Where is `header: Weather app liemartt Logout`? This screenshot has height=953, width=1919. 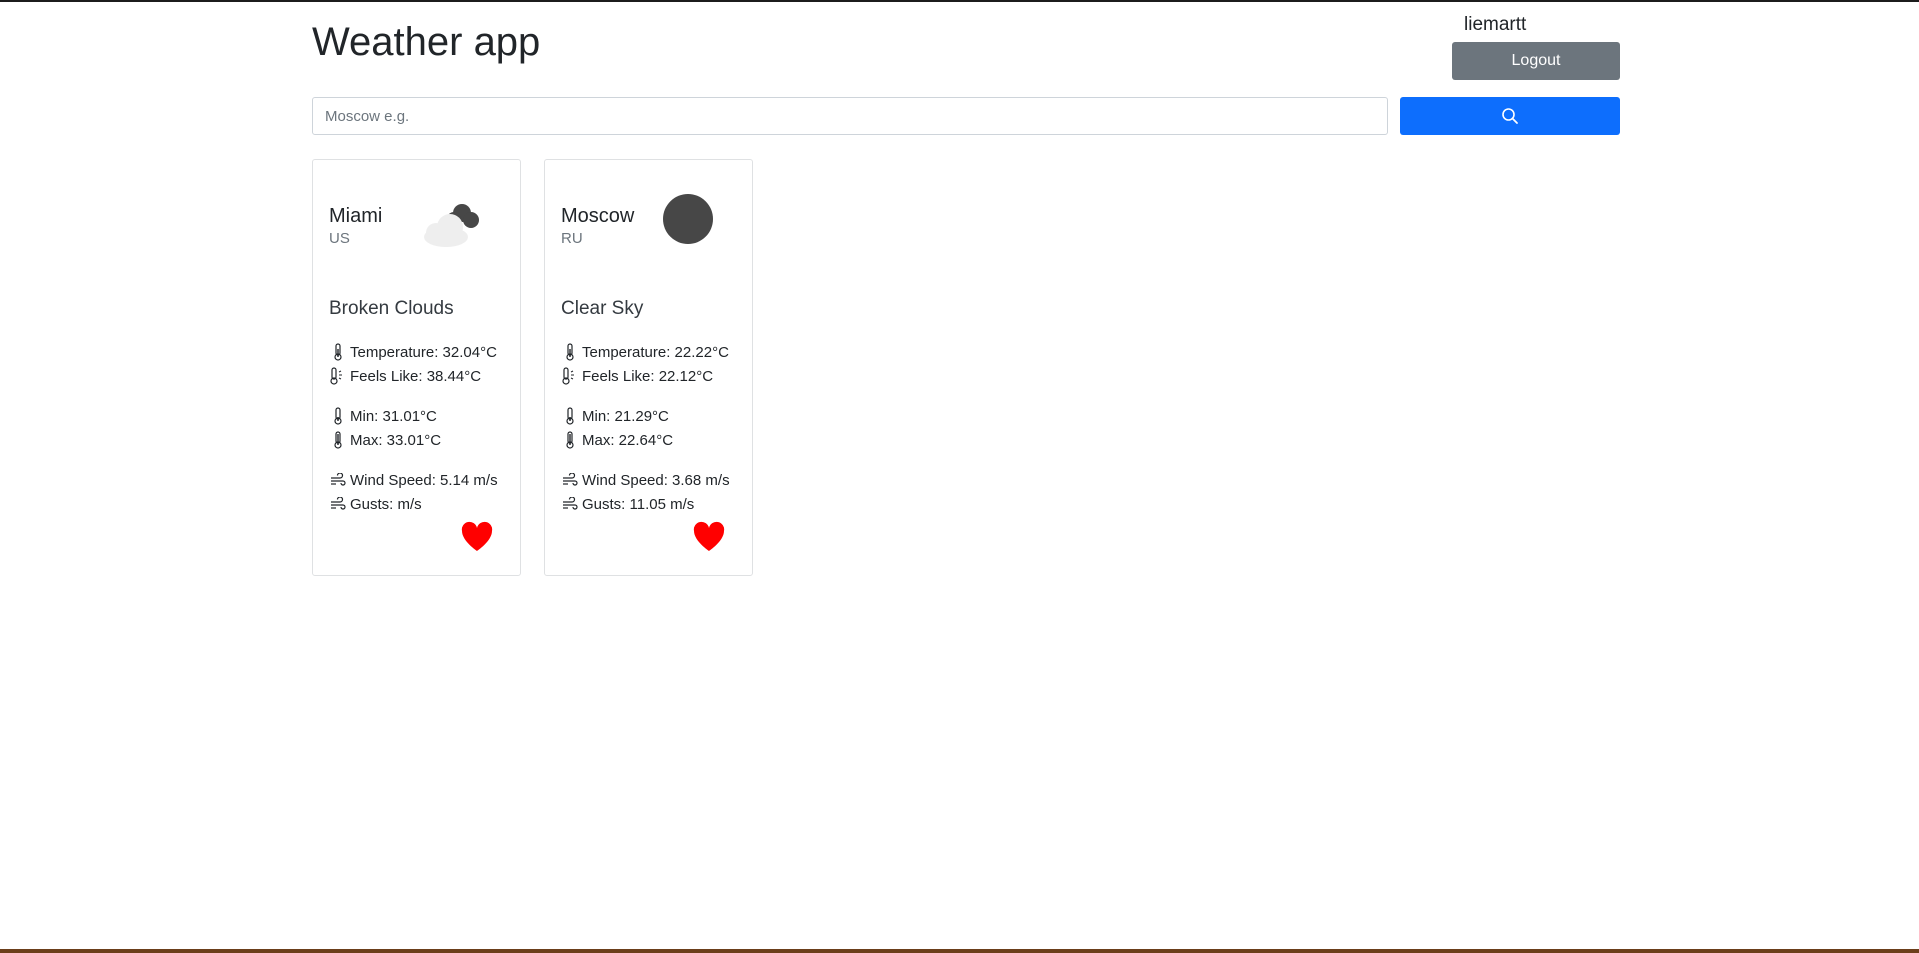
header: Weather app liemartt Logout is located at coordinates (966, 44).